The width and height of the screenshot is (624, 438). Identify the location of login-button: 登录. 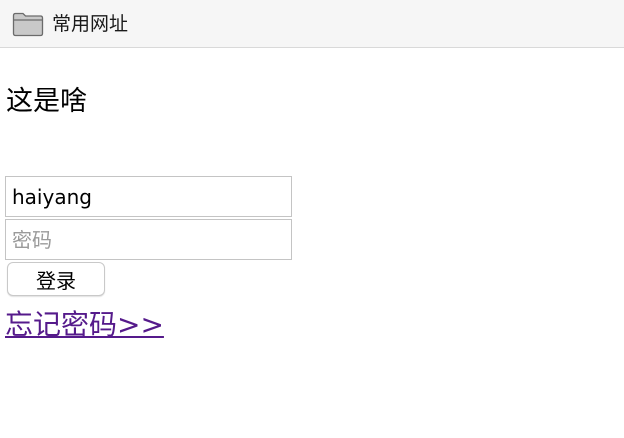
(56, 279).